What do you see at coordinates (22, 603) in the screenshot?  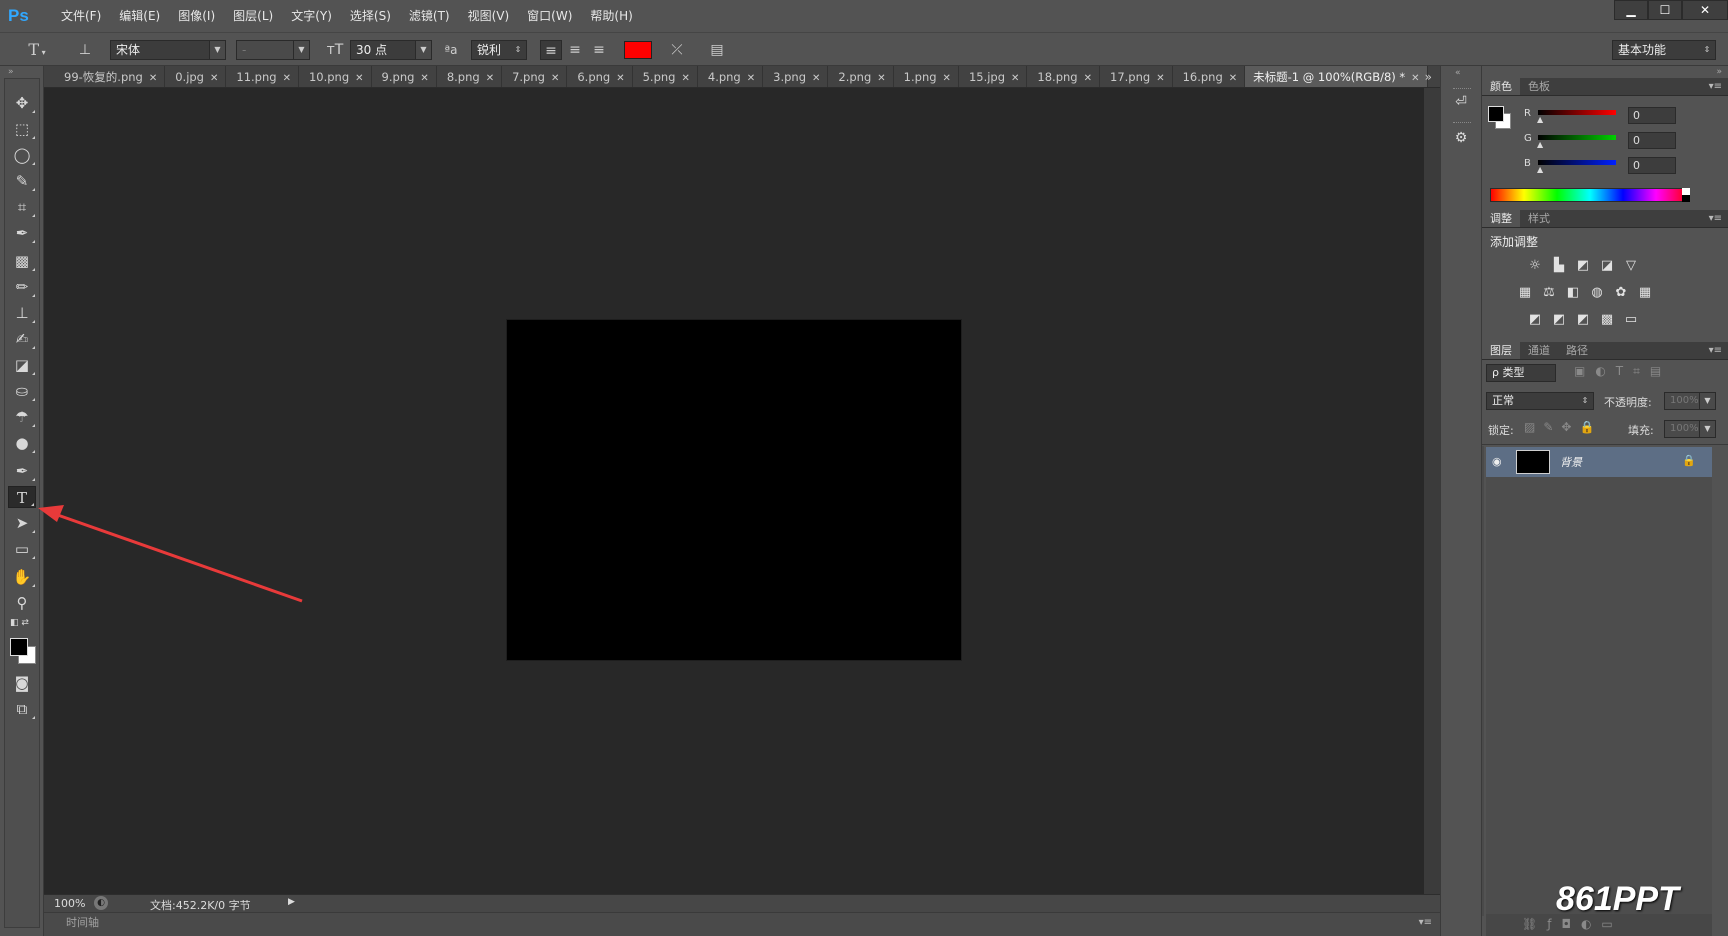 I see `zoom-tool-icon: ⚲` at bounding box center [22, 603].